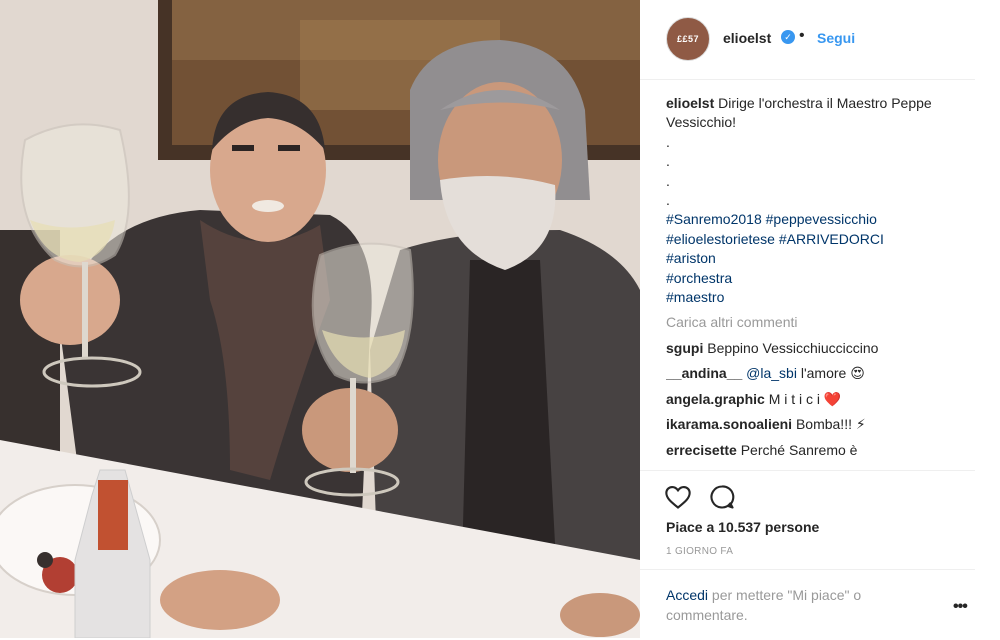 The height and width of the screenshot is (640, 1000). What do you see at coordinates (747, 38) in the screenshot?
I see `author-username: elioelst` at bounding box center [747, 38].